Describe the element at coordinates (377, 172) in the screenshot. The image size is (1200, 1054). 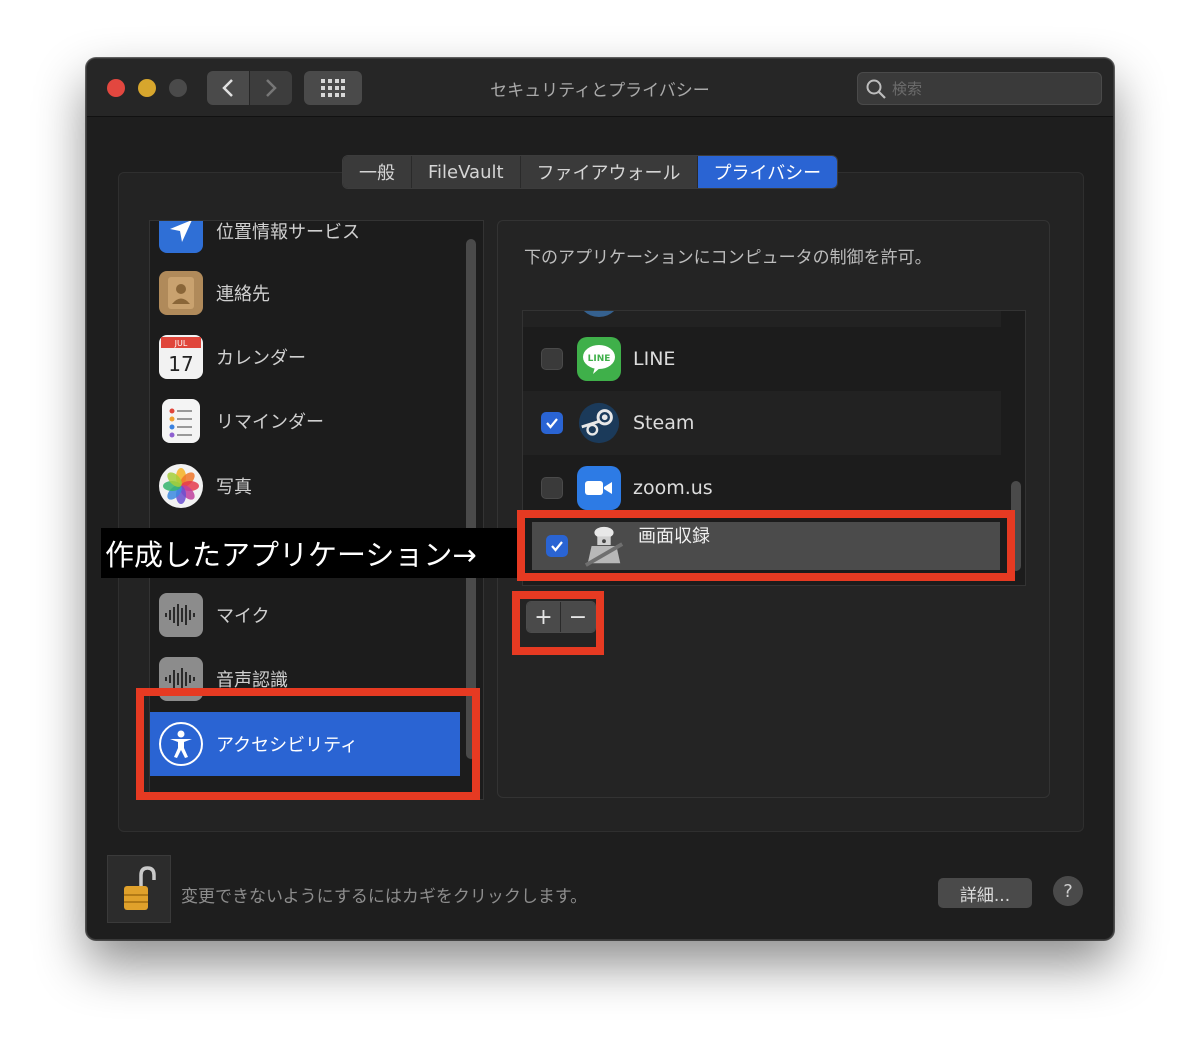
I see `tab-general: 一般` at that location.